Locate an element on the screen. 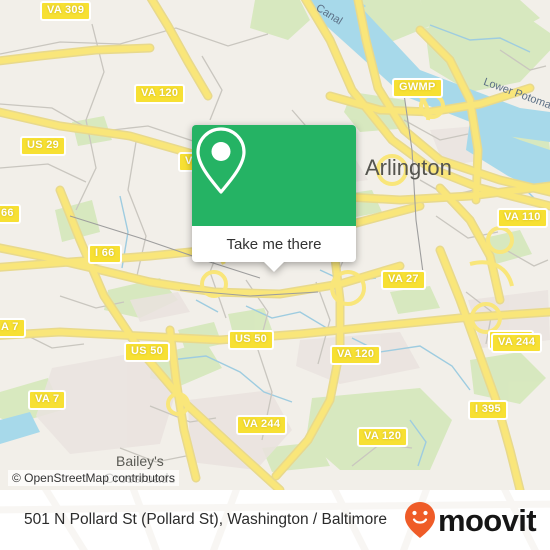 Image resolution: width=550 pixels, height=550 pixels. arlington-label: Arlington is located at coordinates (408, 167).